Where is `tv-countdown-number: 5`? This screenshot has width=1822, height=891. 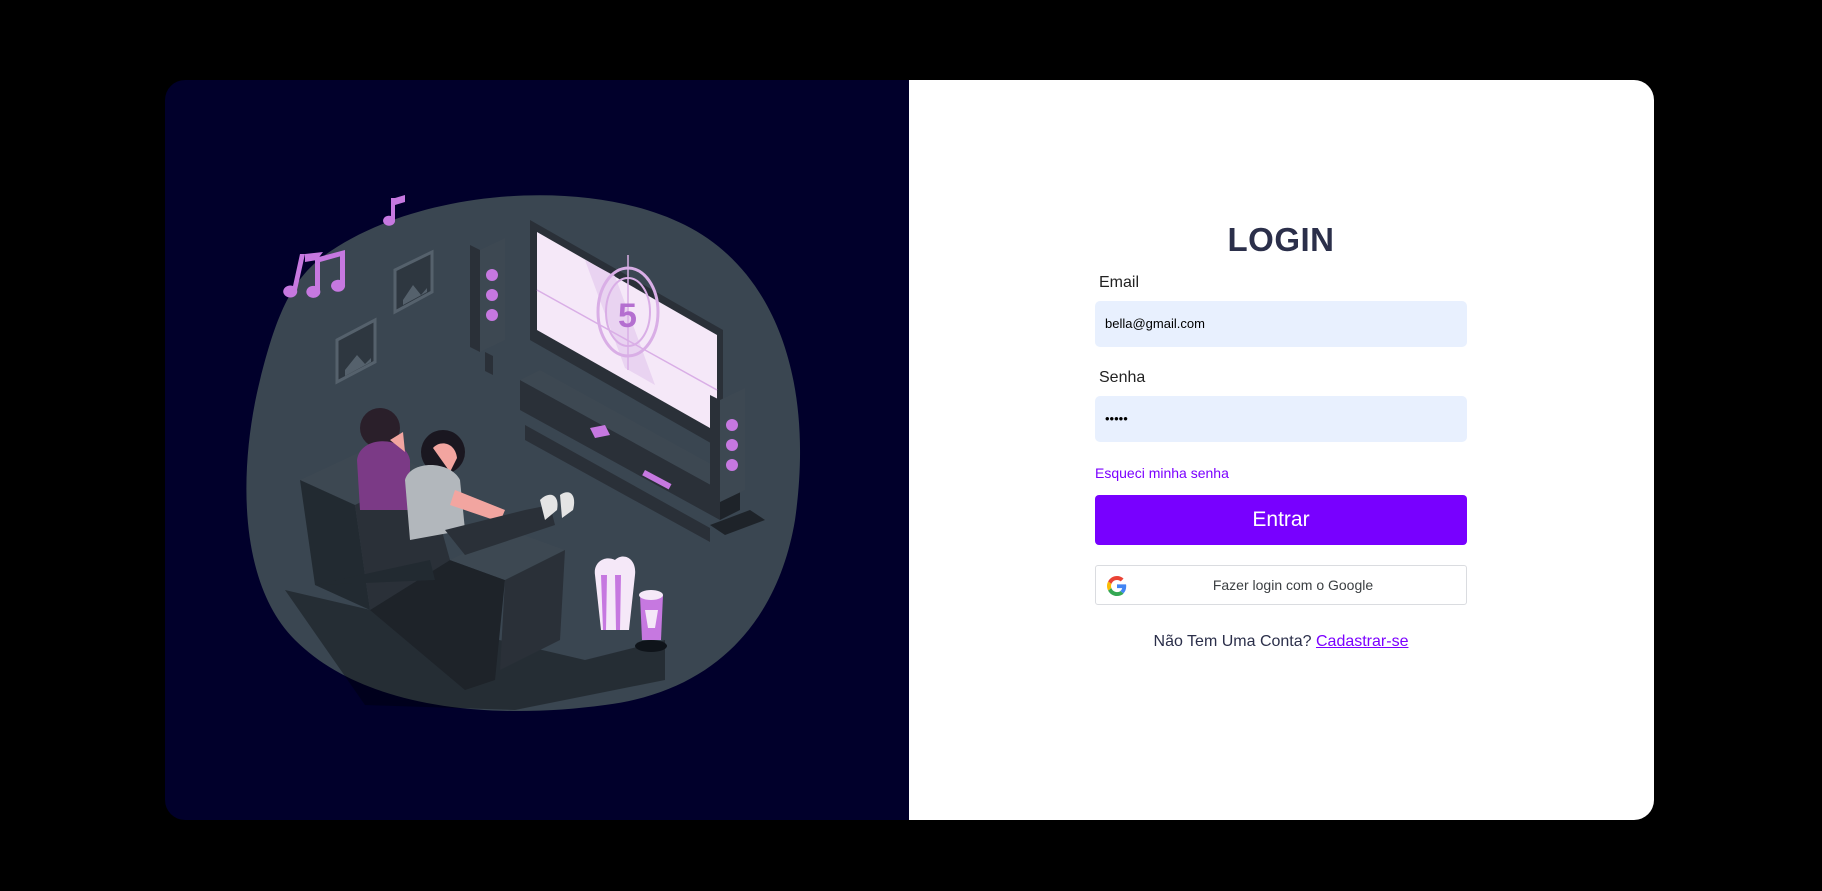
tv-countdown-number: 5 is located at coordinates (627, 316).